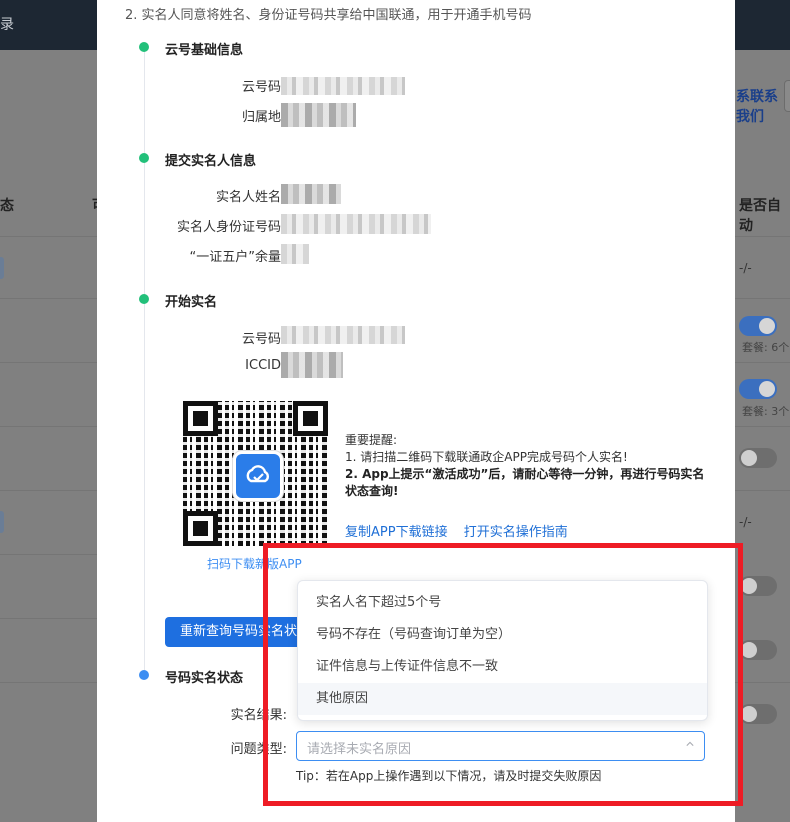  Describe the element at coordinates (760, 216) in the screenshot. I see `background-table-header-auto: 是否自动` at that location.